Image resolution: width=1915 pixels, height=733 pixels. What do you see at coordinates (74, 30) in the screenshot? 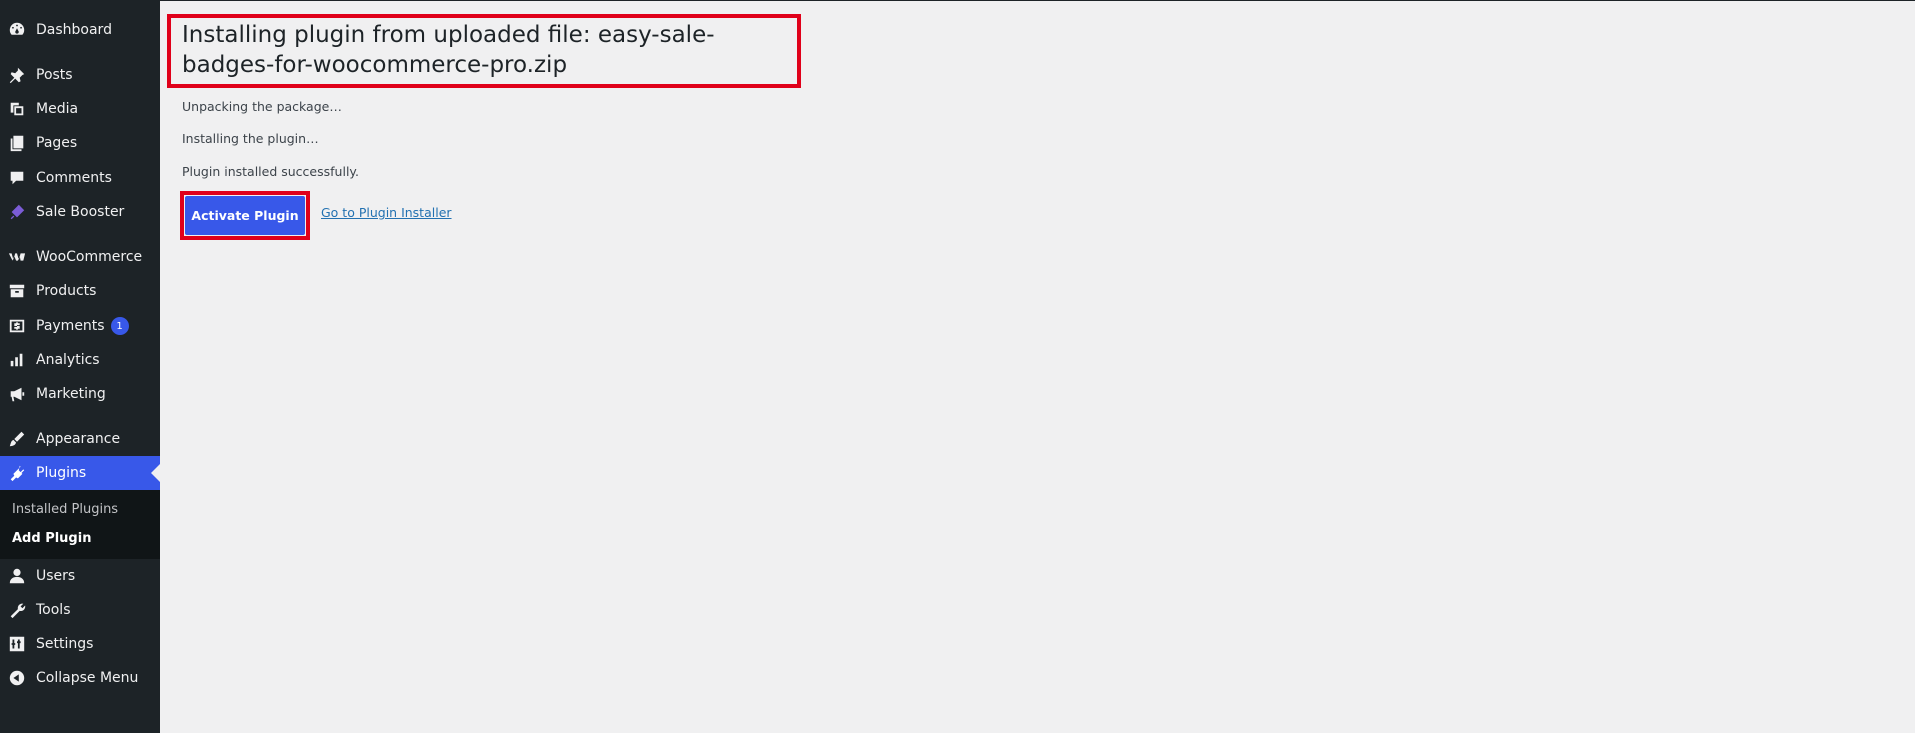
I see `menu-dashboard-label: Dashboard` at bounding box center [74, 30].